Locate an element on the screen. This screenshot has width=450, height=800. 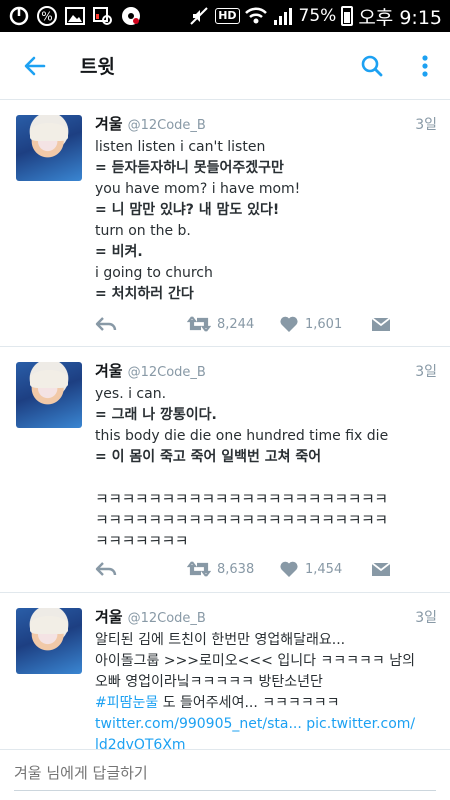
gallery-icon is located at coordinates (75, 16).